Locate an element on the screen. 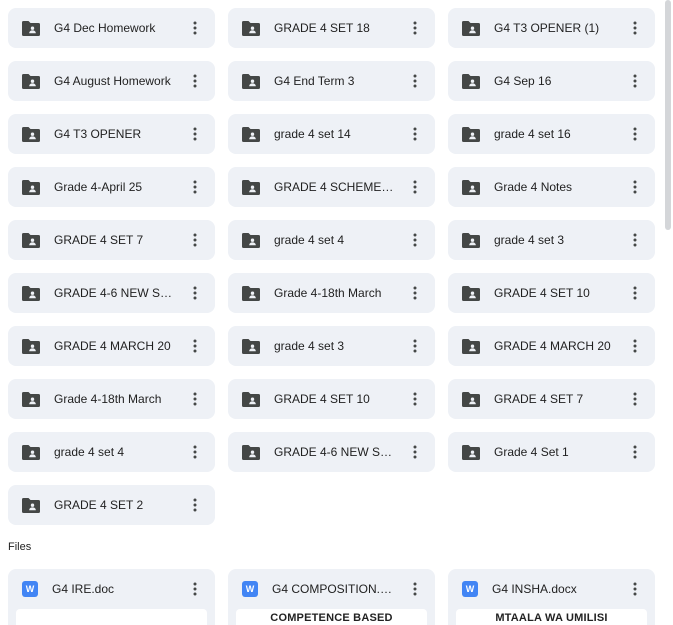 The height and width of the screenshot is (625, 673). folder-name: Grade 4 Set 1 is located at coordinates (531, 452).